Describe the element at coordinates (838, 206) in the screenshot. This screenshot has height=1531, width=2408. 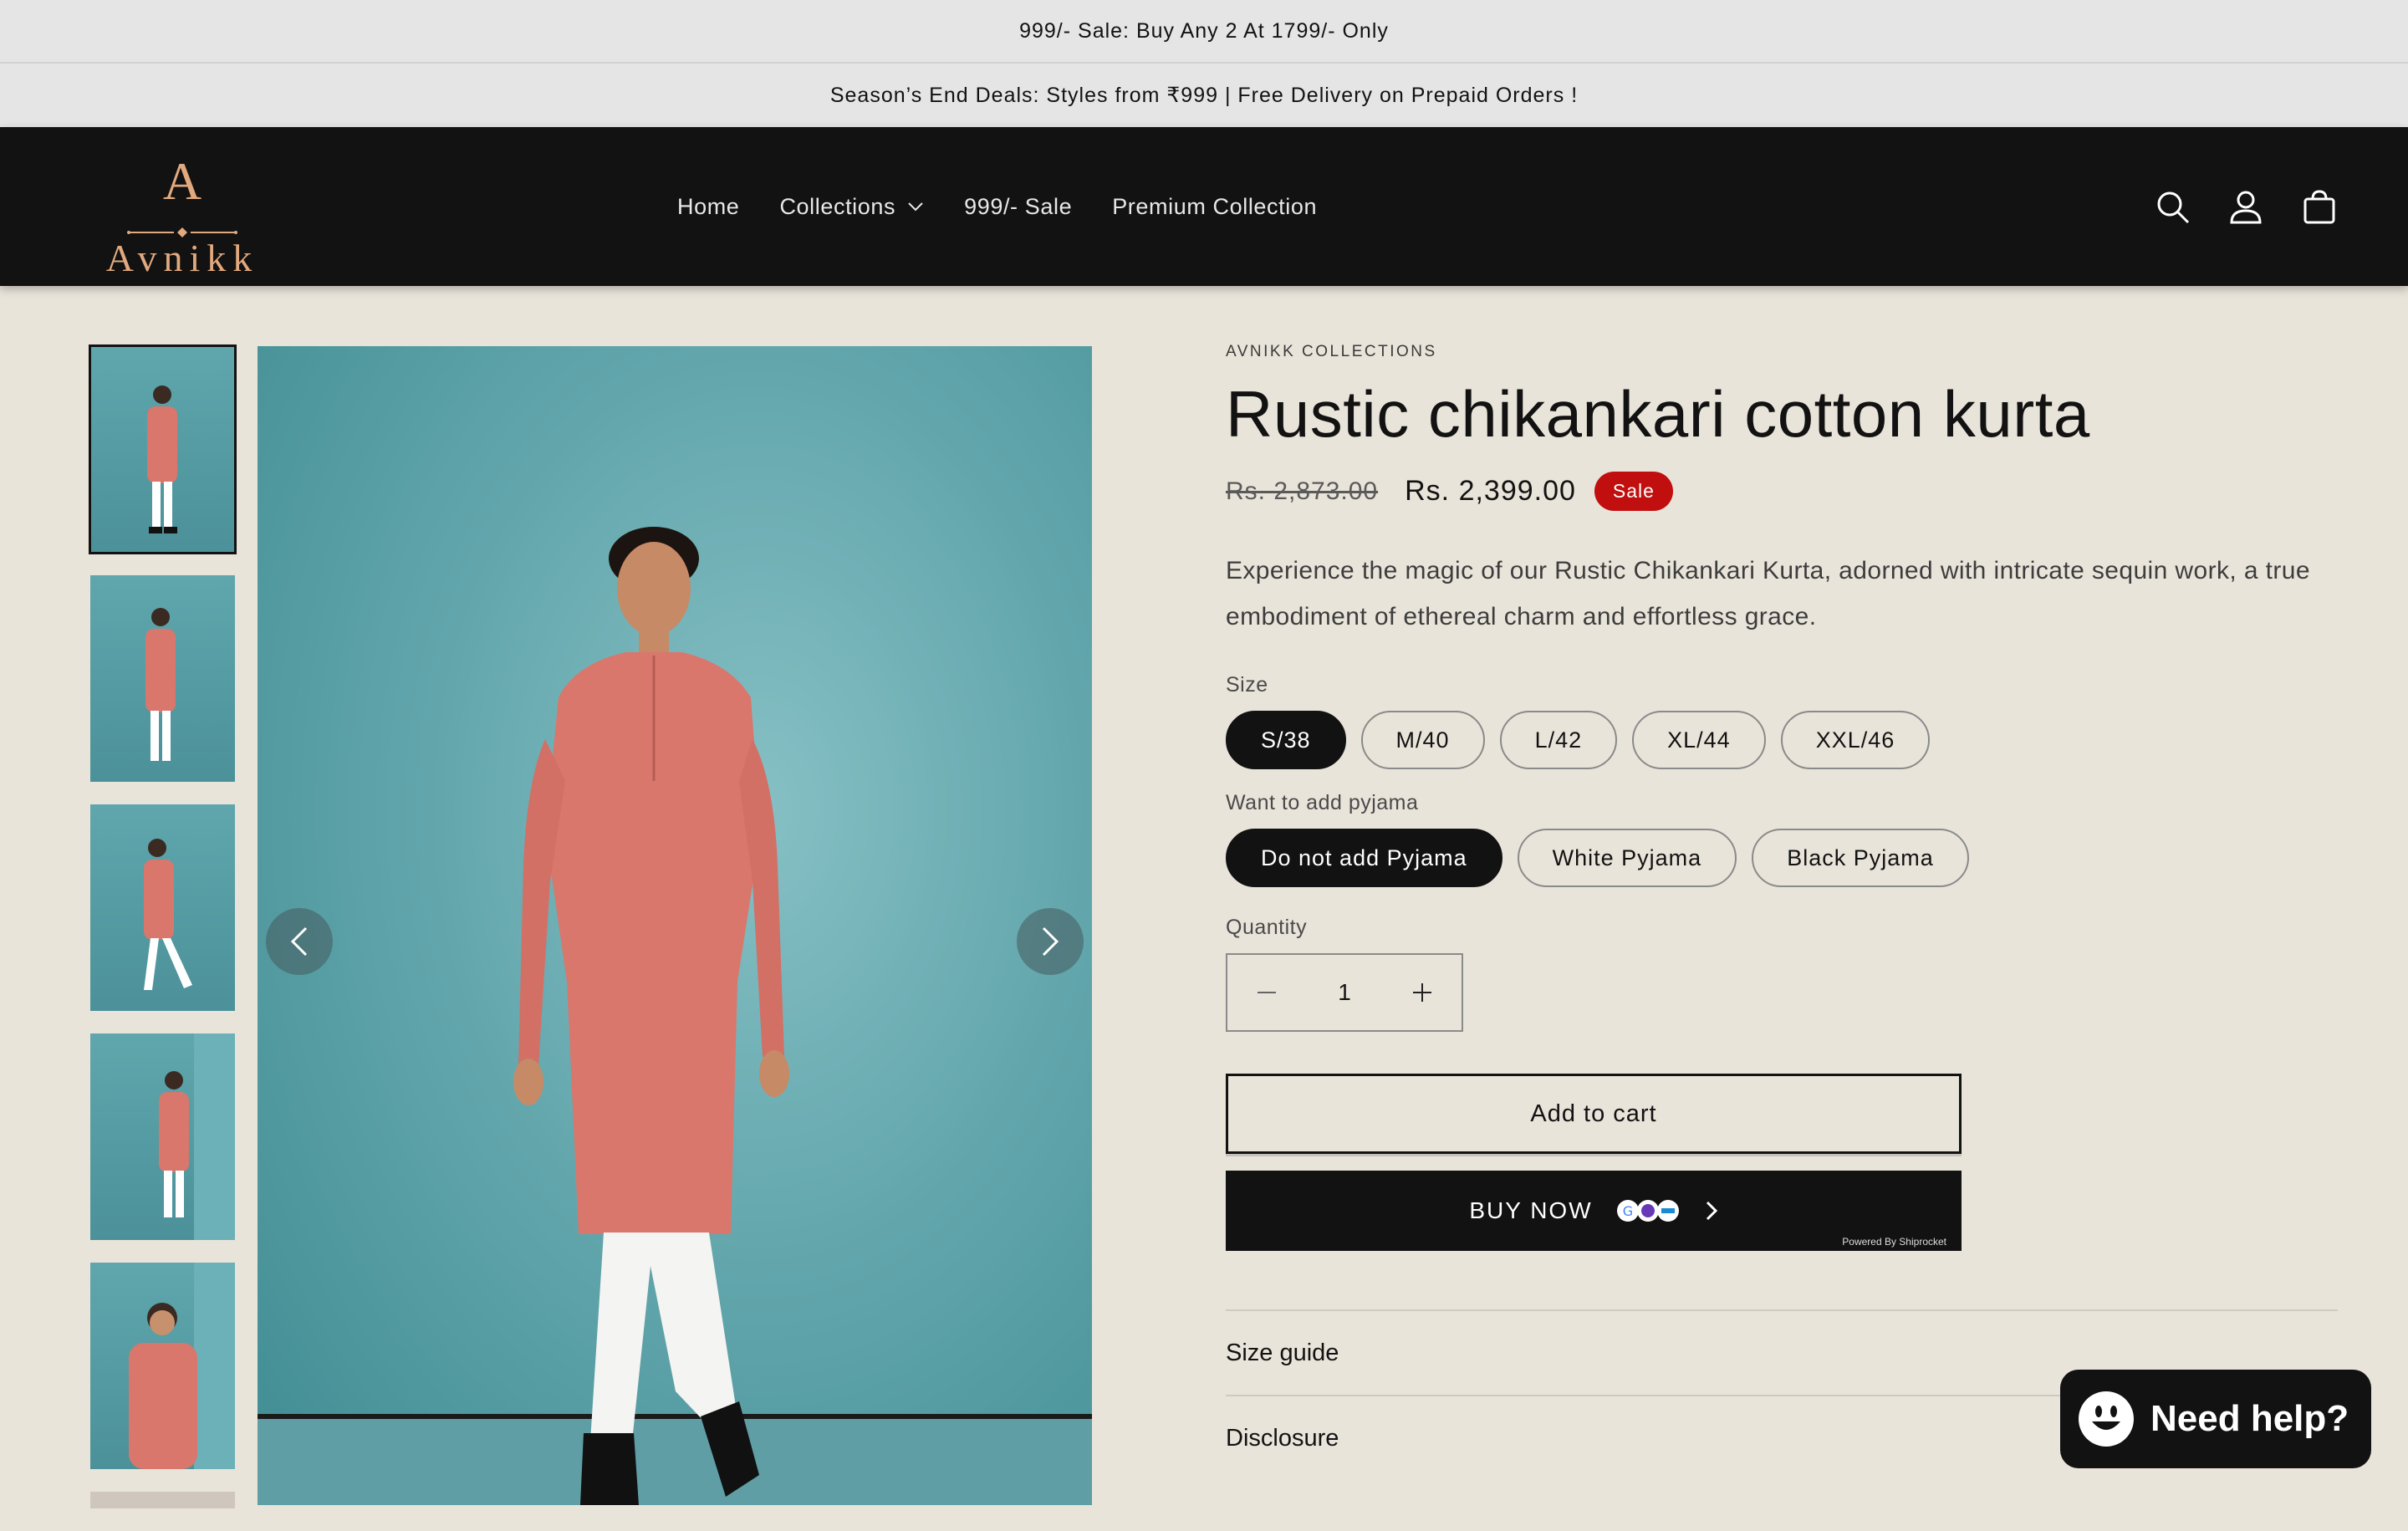
I see `nav-label: Collections` at that location.